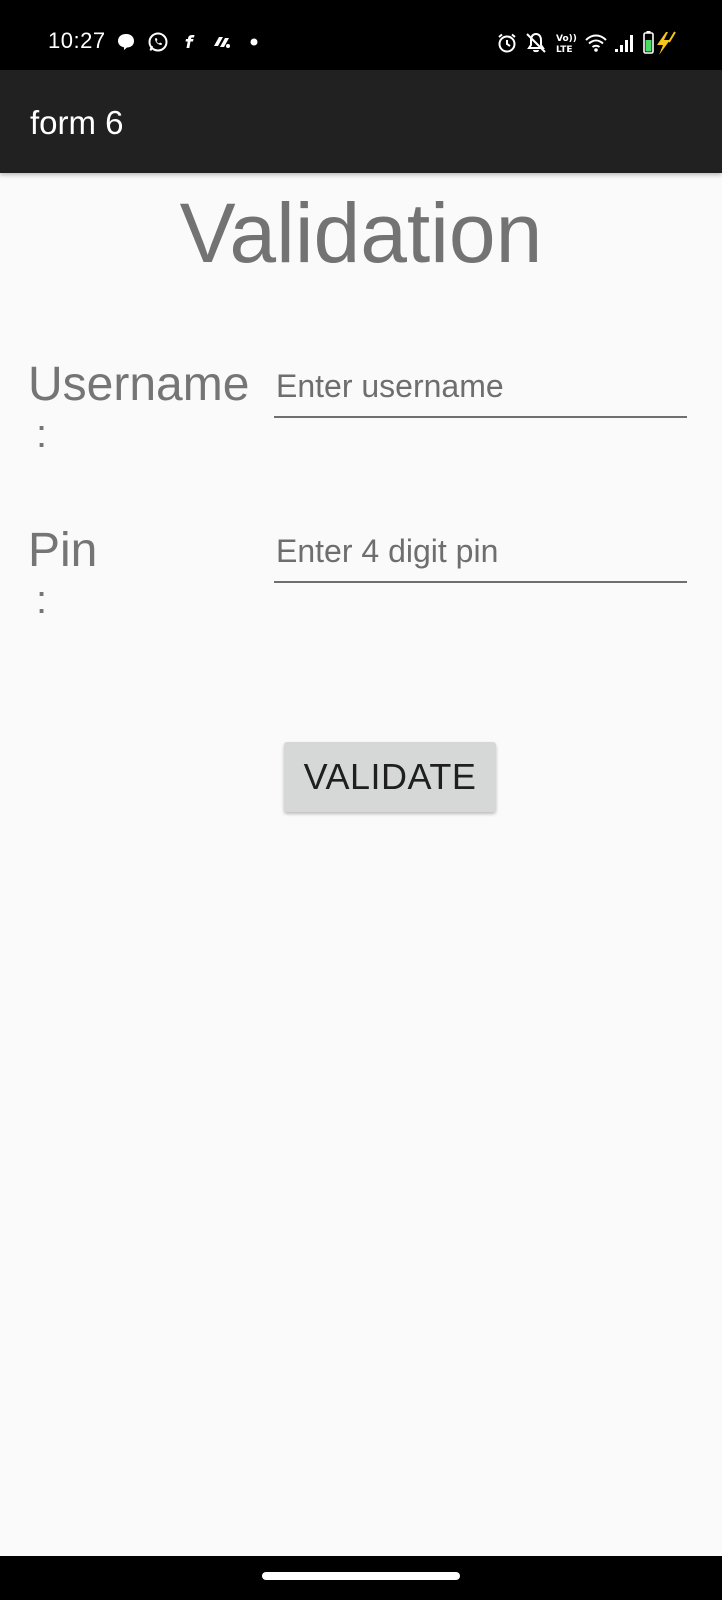  I want to click on whatsapp-icon, so click(158, 42).